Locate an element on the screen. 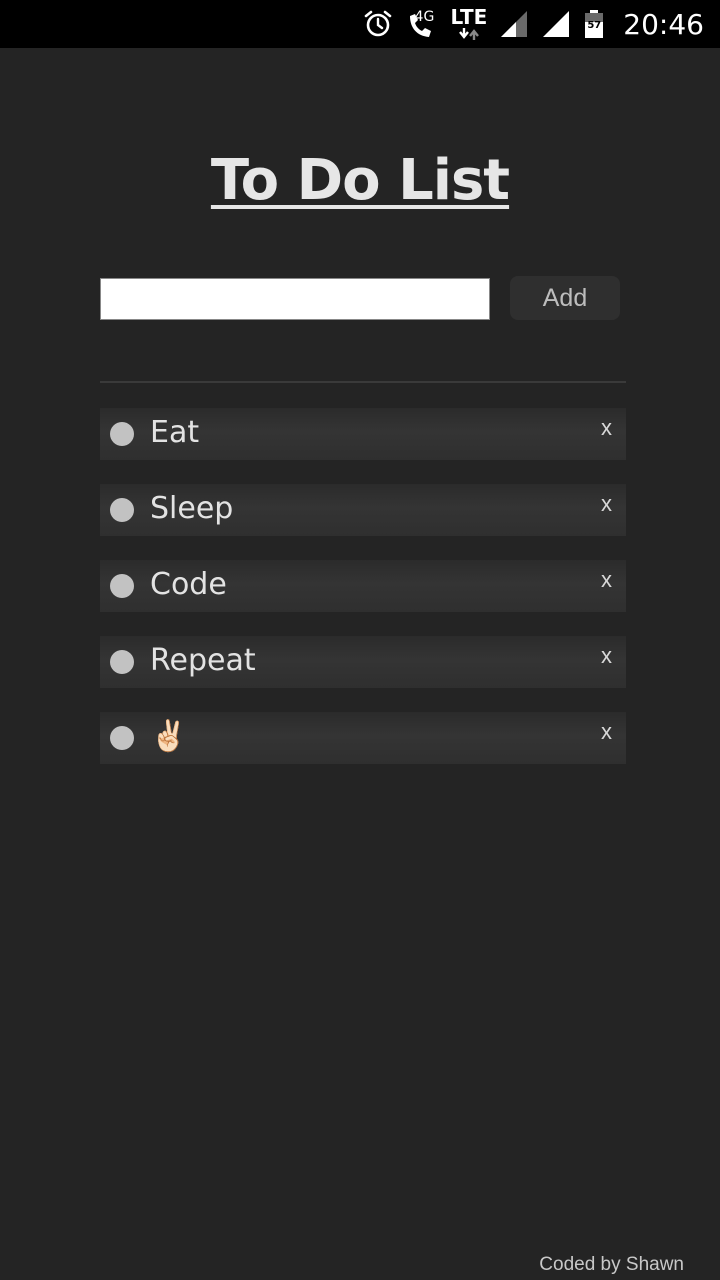 The image size is (720, 1280). task-text: ✌🏻 is located at coordinates (169, 736).